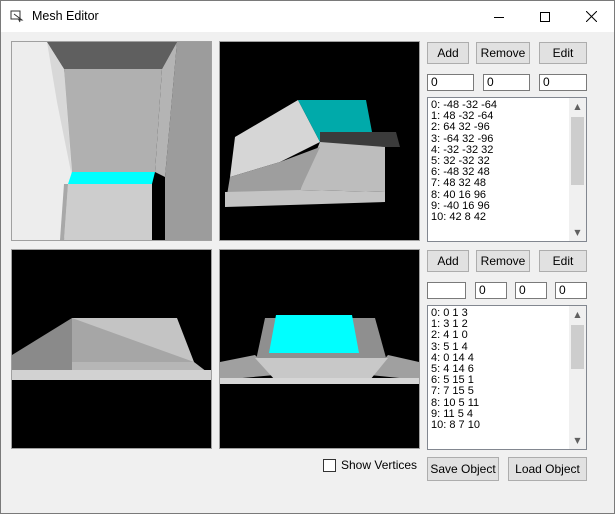 The image size is (615, 514). Describe the element at coordinates (577, 377) in the screenshot. I see `face-list-scrollbar: ▲ ▼` at that location.